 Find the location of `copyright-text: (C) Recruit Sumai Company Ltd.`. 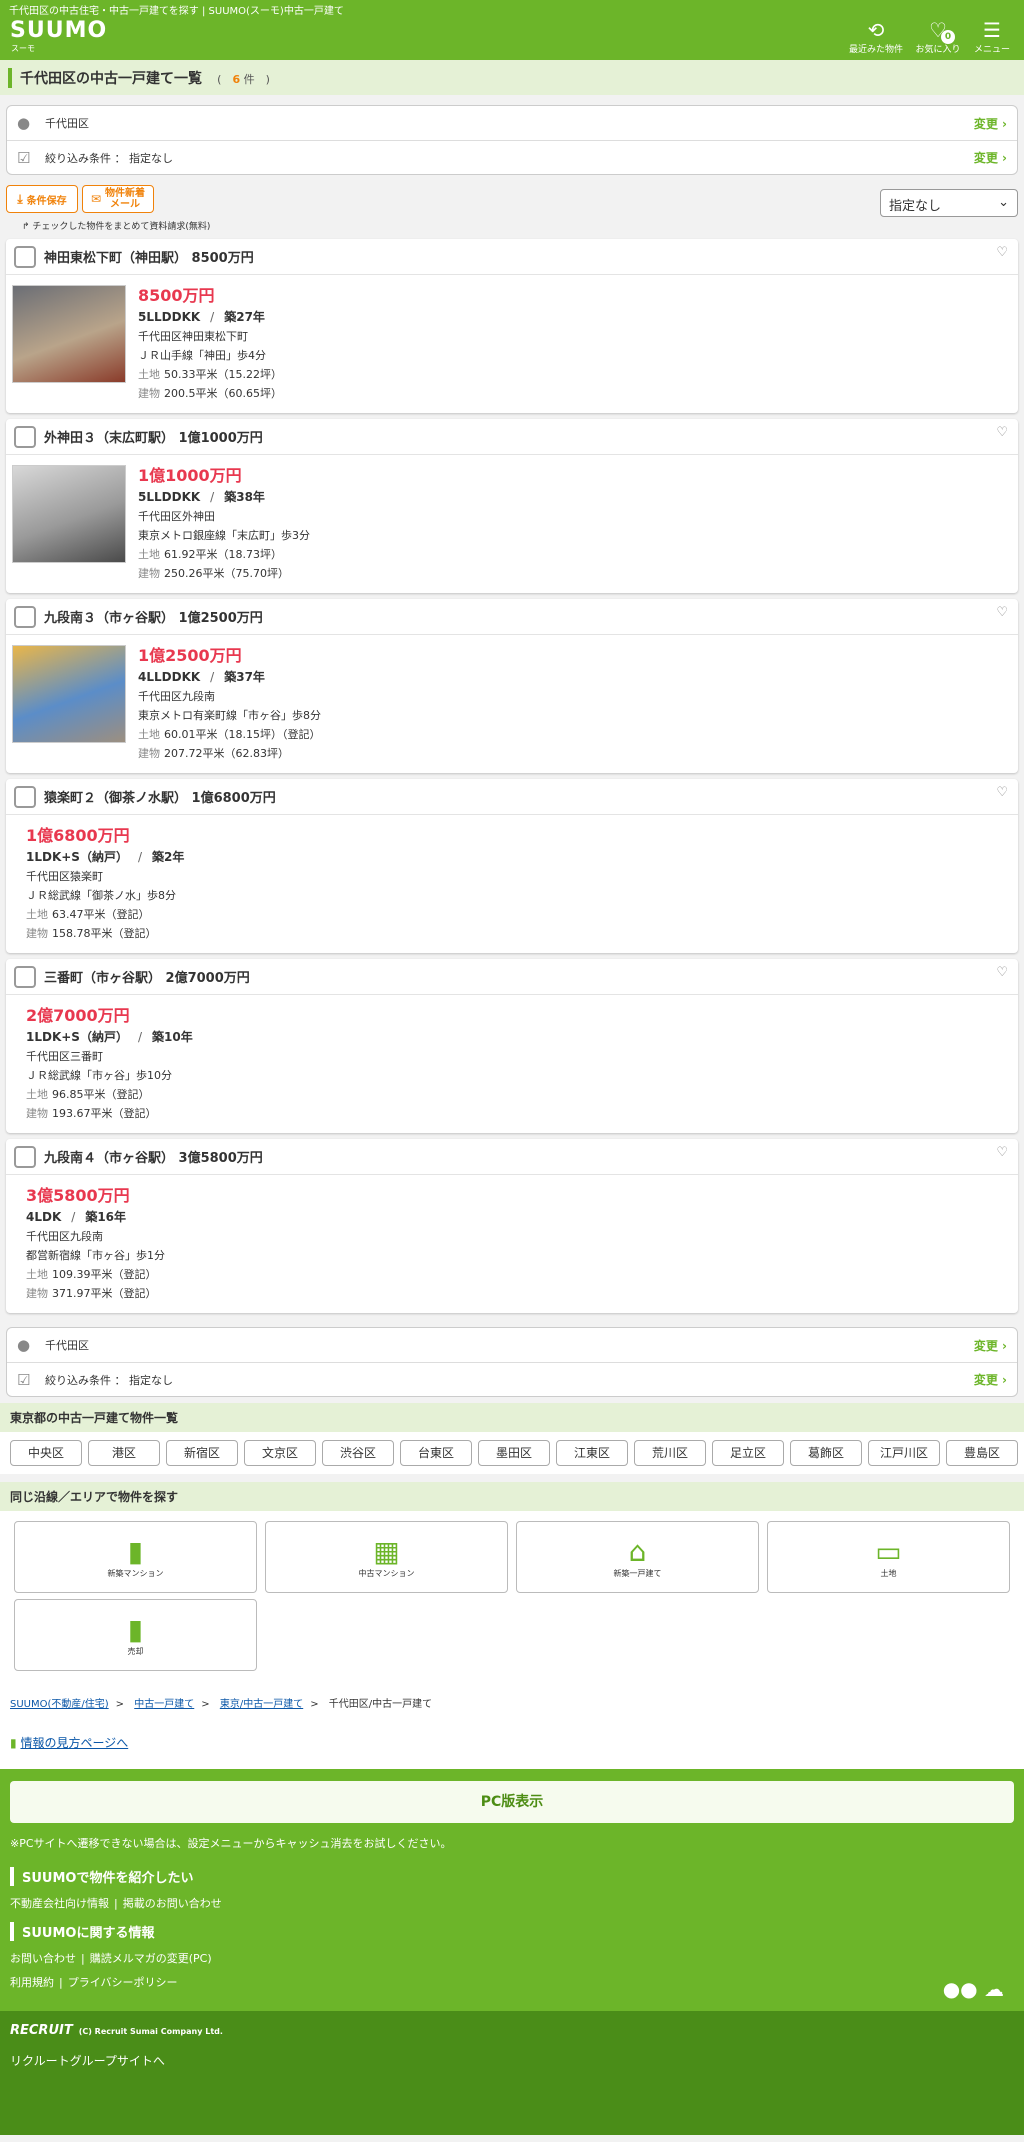

copyright-text: (C) Recruit Sumai Company Ltd. is located at coordinates (150, 2031).